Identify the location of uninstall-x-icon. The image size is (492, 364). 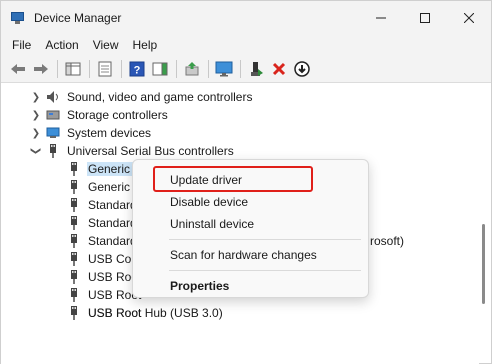
(278, 69).